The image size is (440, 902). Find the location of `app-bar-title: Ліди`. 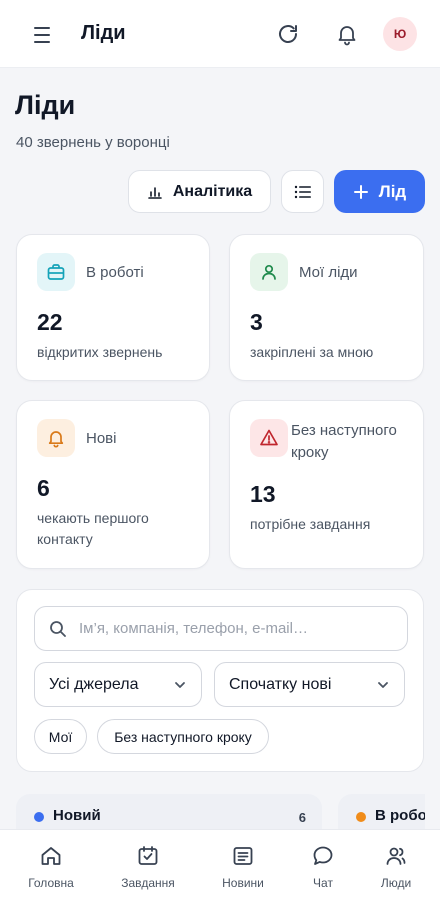

app-bar-title: Ліди is located at coordinates (103, 33).